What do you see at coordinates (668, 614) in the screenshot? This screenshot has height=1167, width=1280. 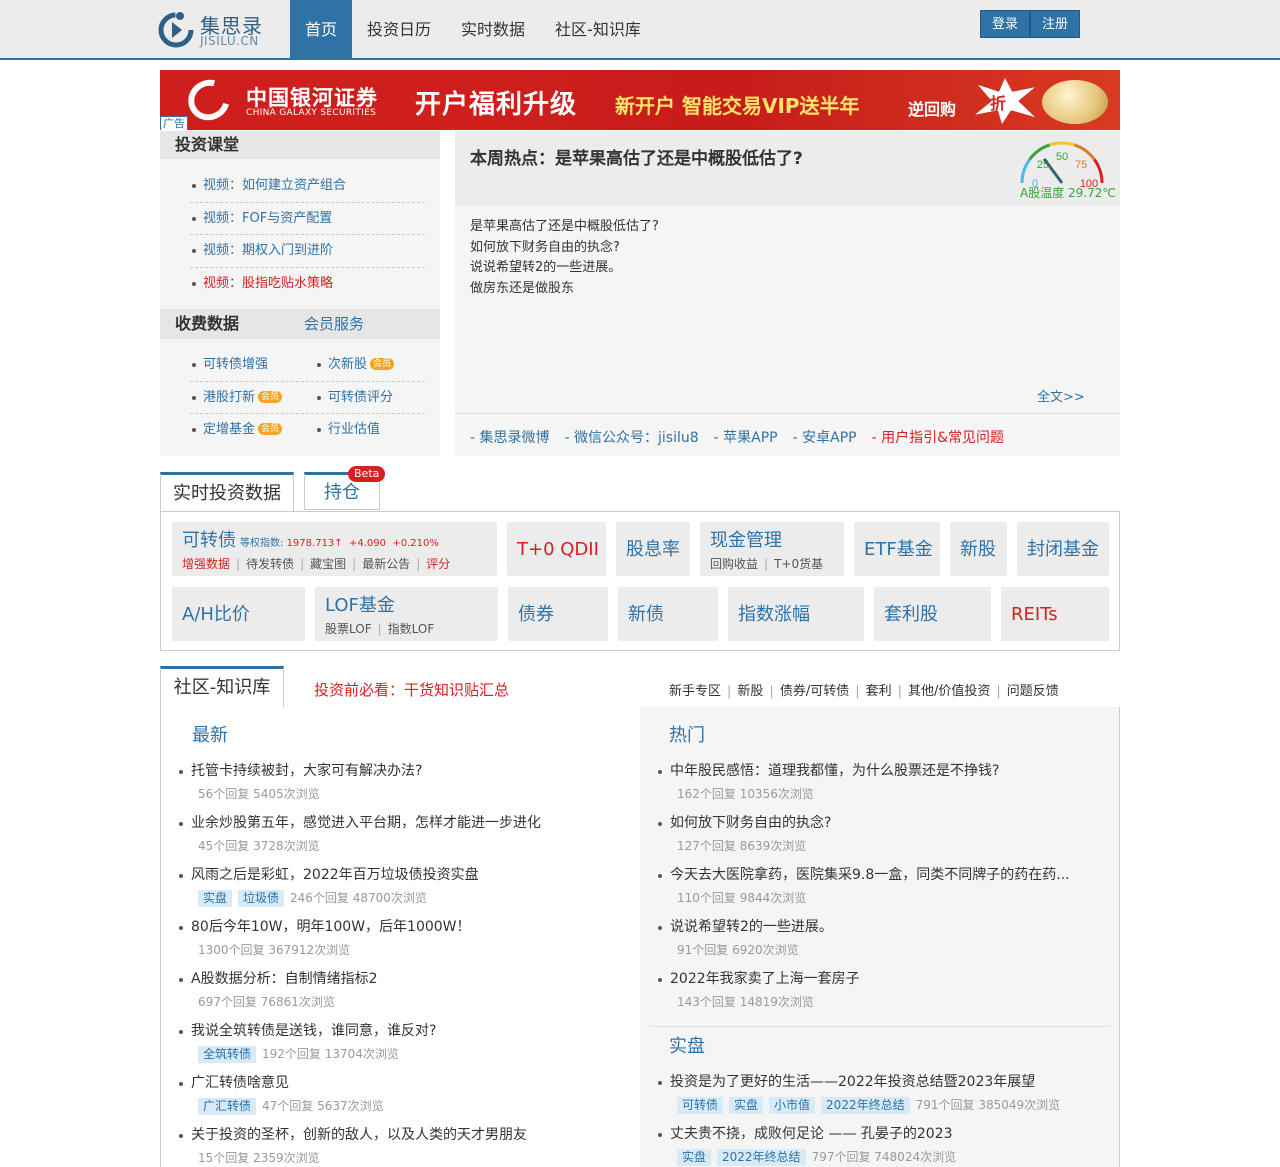 I see `tile-new-bond: 新债` at bounding box center [668, 614].